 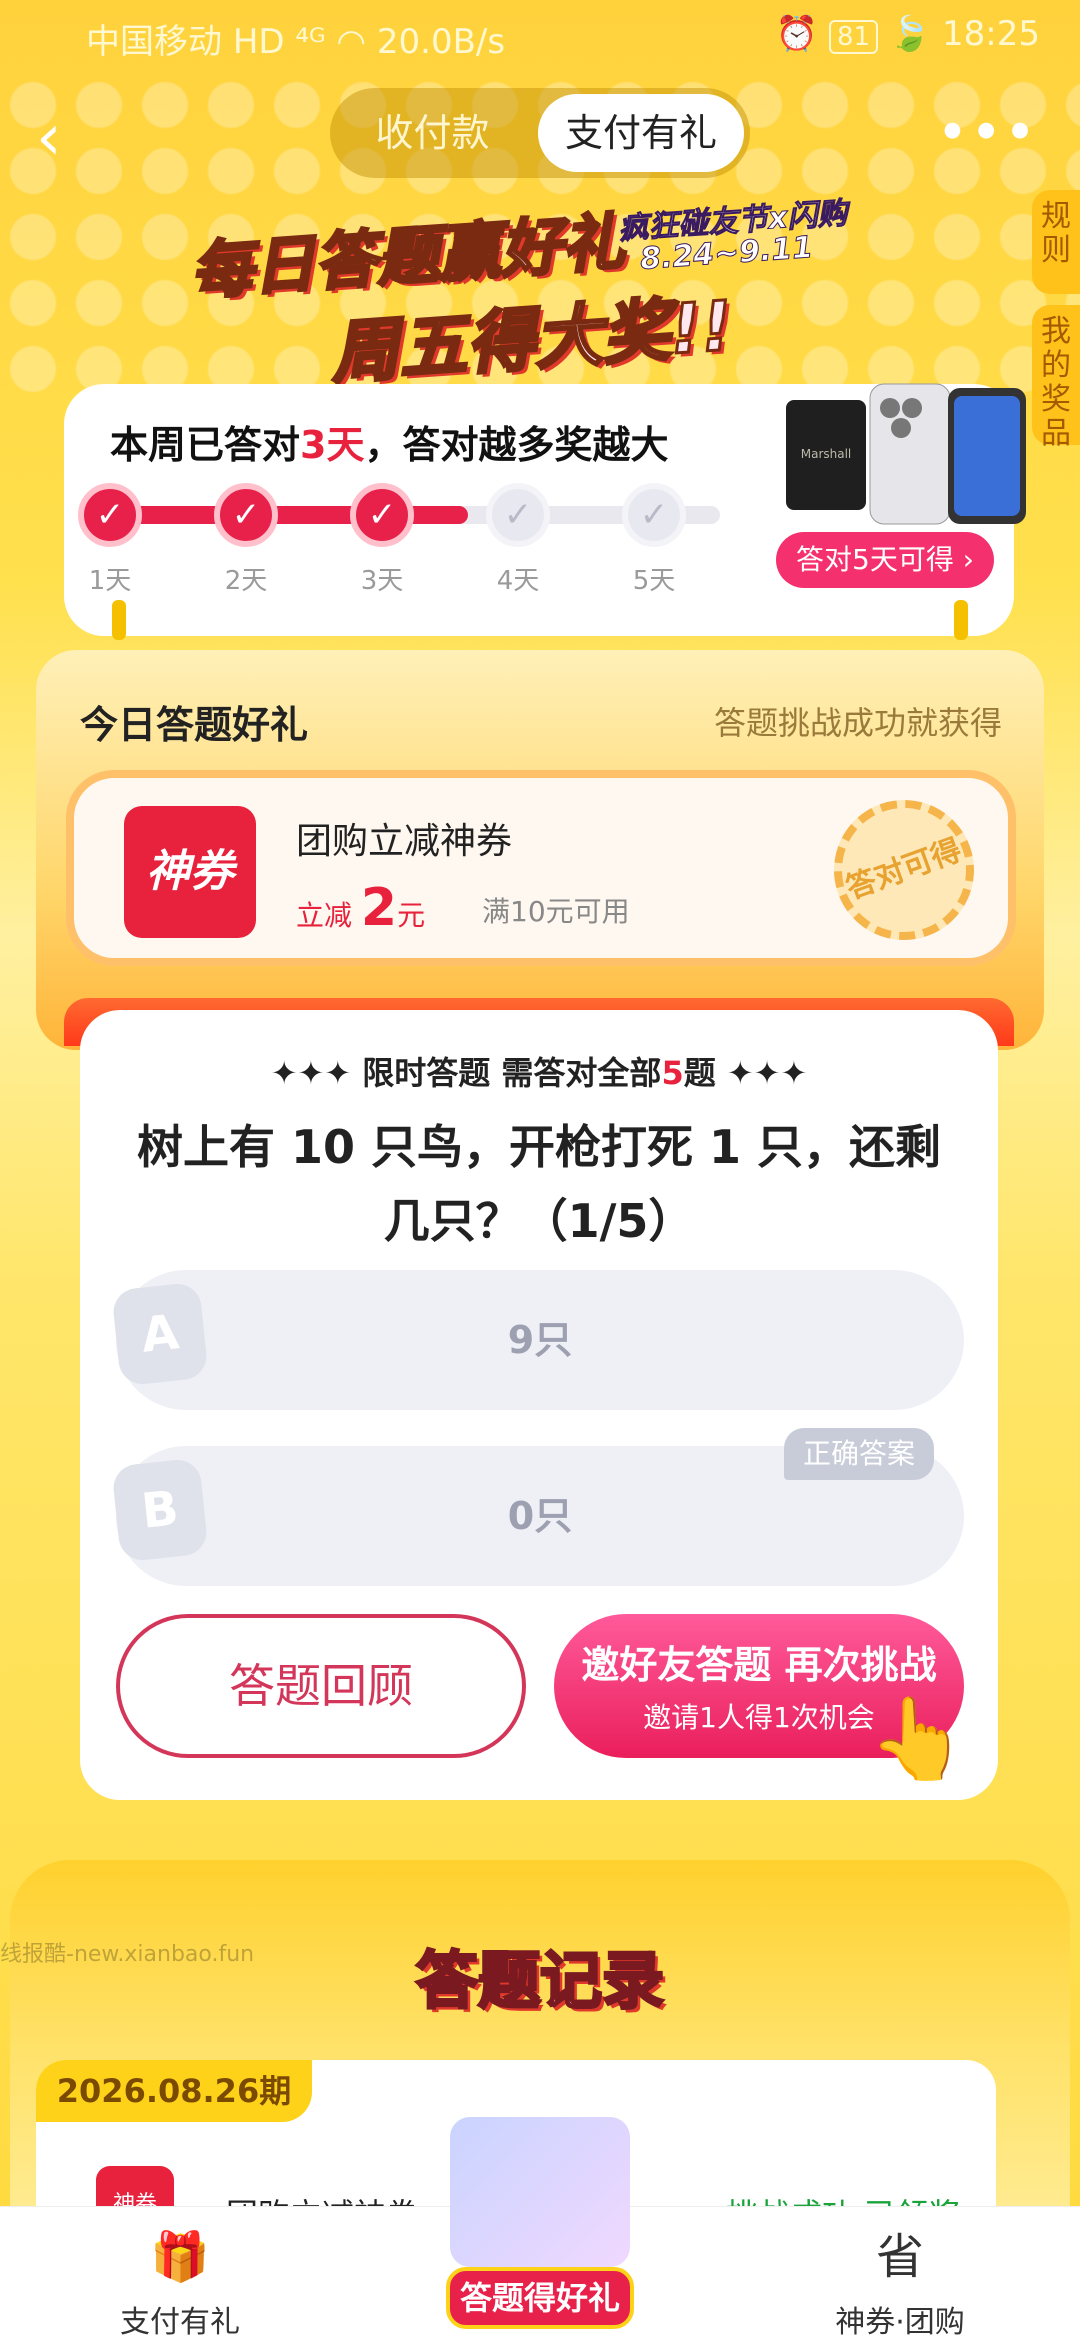 I want to click on coupon-name: 团购立减神券, so click(x=404, y=841).